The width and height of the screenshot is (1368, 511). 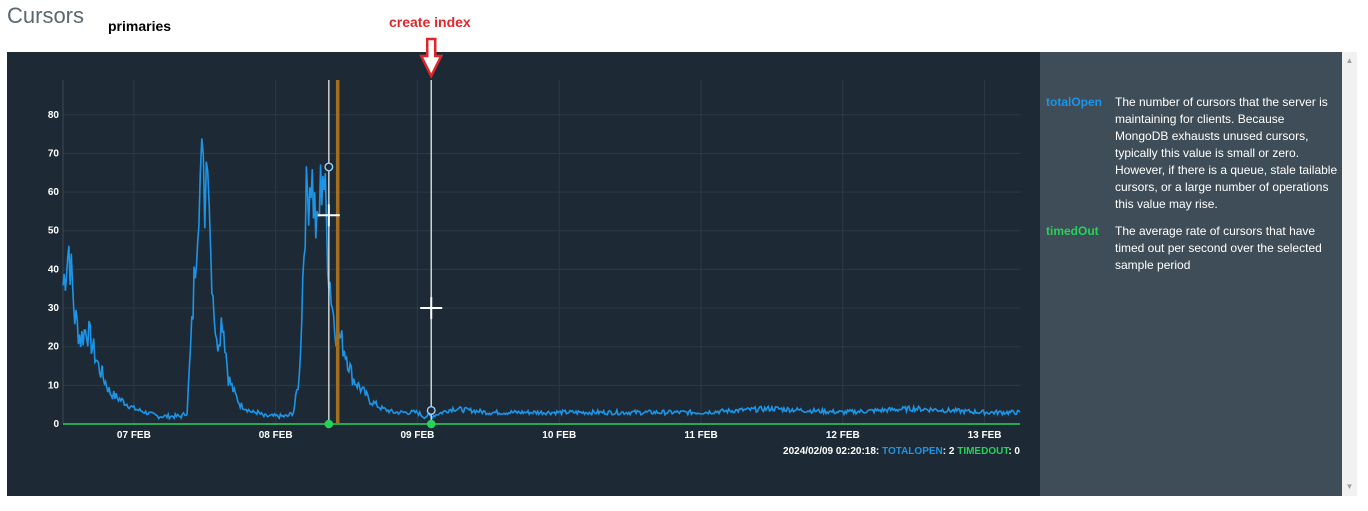 What do you see at coordinates (985, 435) in the screenshot?
I see `x-tick-label: 13 FEB` at bounding box center [985, 435].